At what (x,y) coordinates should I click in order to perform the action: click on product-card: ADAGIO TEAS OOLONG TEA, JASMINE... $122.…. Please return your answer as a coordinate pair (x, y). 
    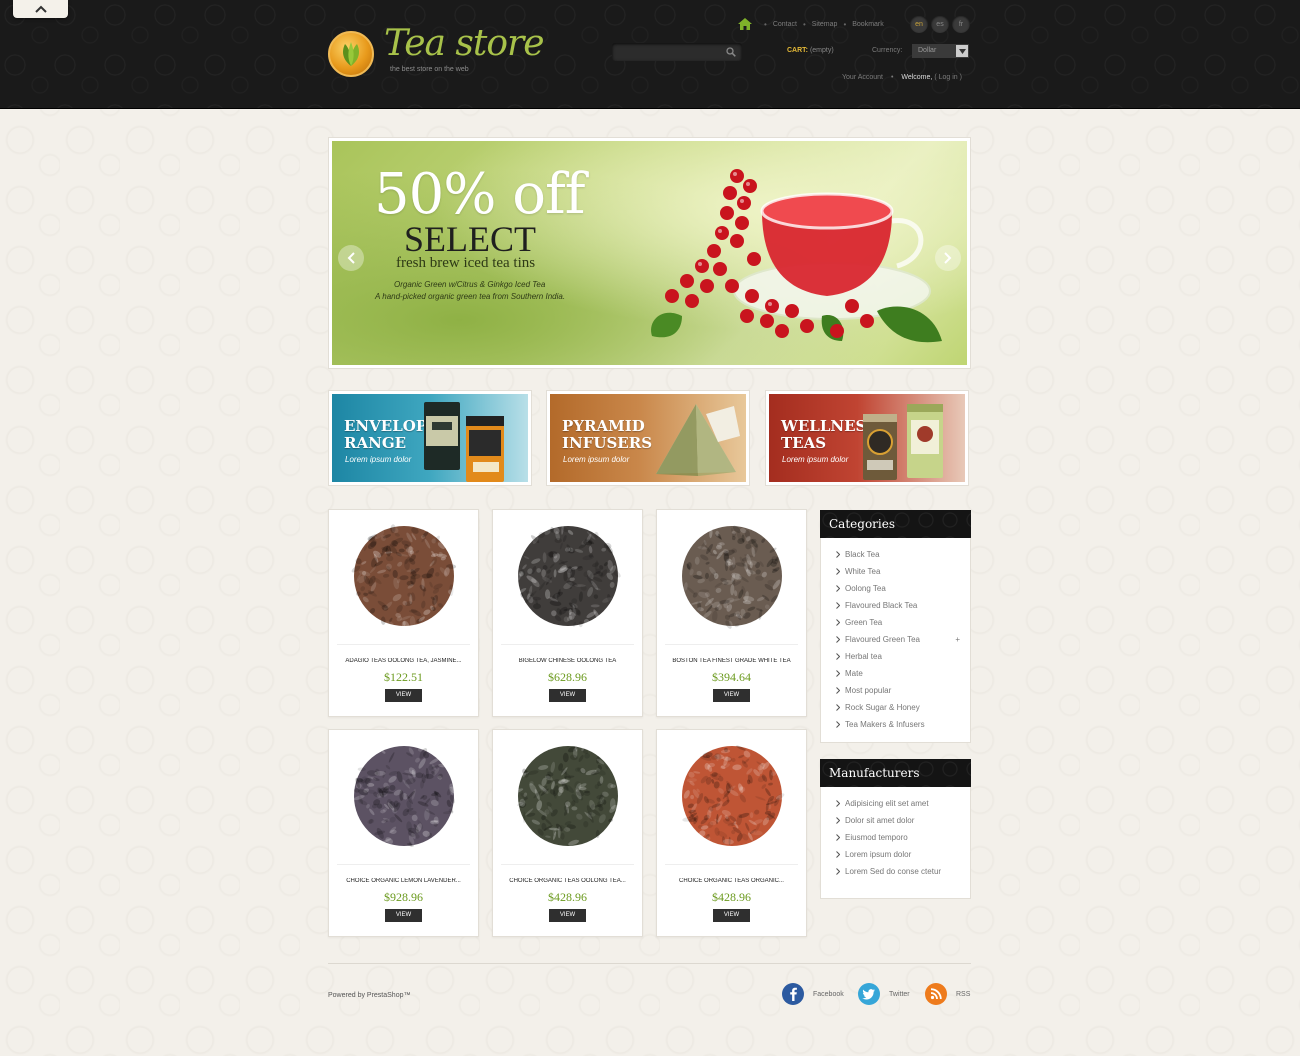
    Looking at the image, I should click on (403, 613).